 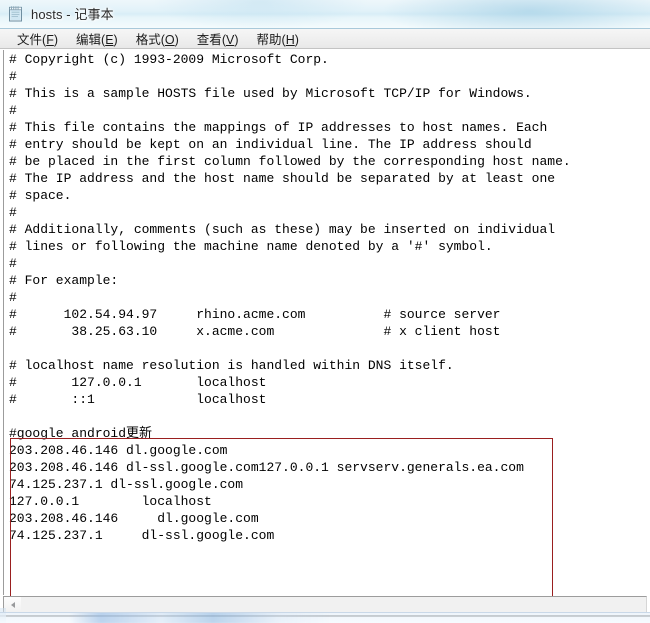 I want to click on menu-bar: 文件(F) 编辑(E) 格式(O) 查看(V) 帮助(H), so click(x=325, y=39).